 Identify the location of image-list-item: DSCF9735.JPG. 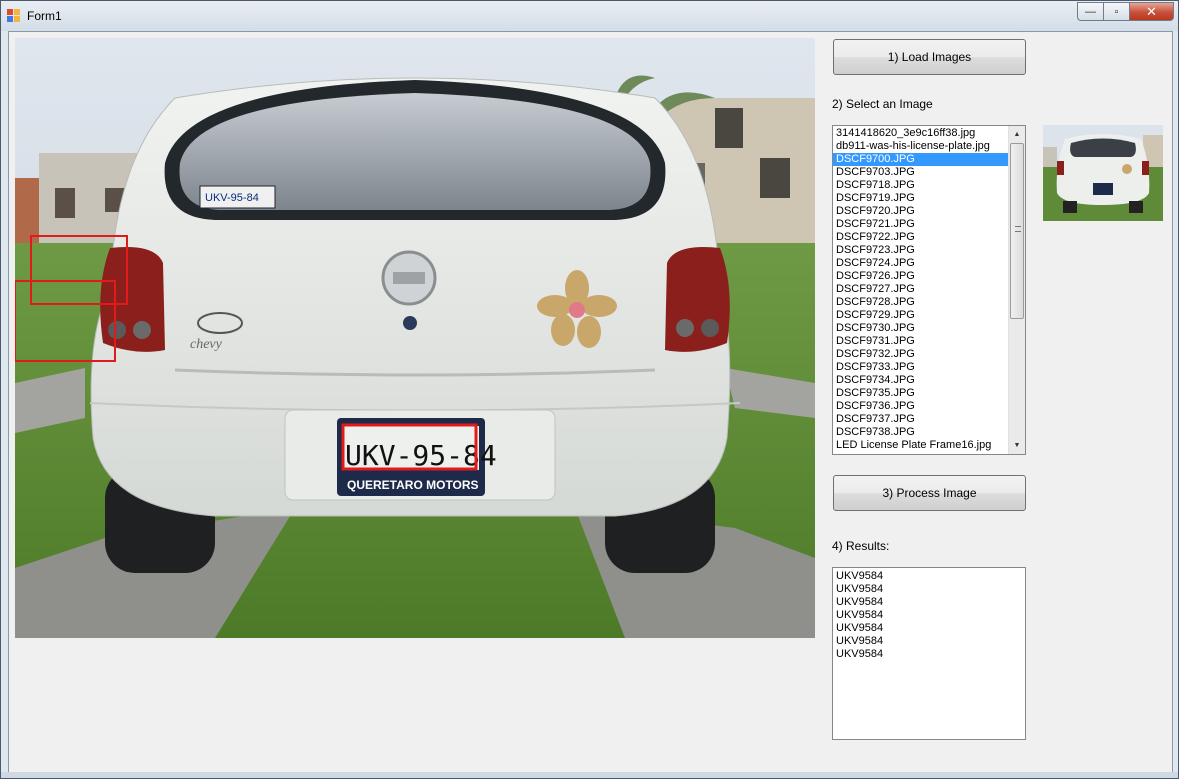
(921, 393).